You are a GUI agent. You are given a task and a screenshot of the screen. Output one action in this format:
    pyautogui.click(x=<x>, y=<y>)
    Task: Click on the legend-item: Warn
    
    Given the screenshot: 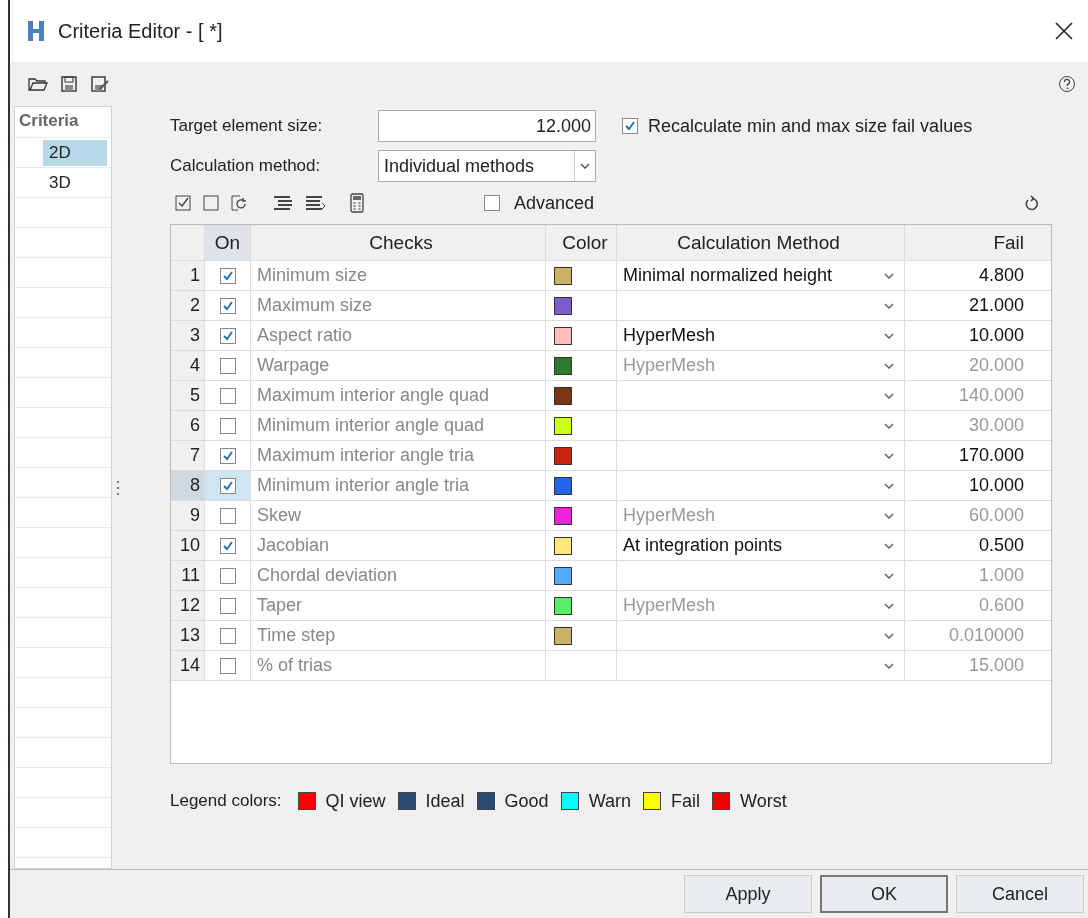 What is the action you would take?
    pyautogui.click(x=609, y=801)
    